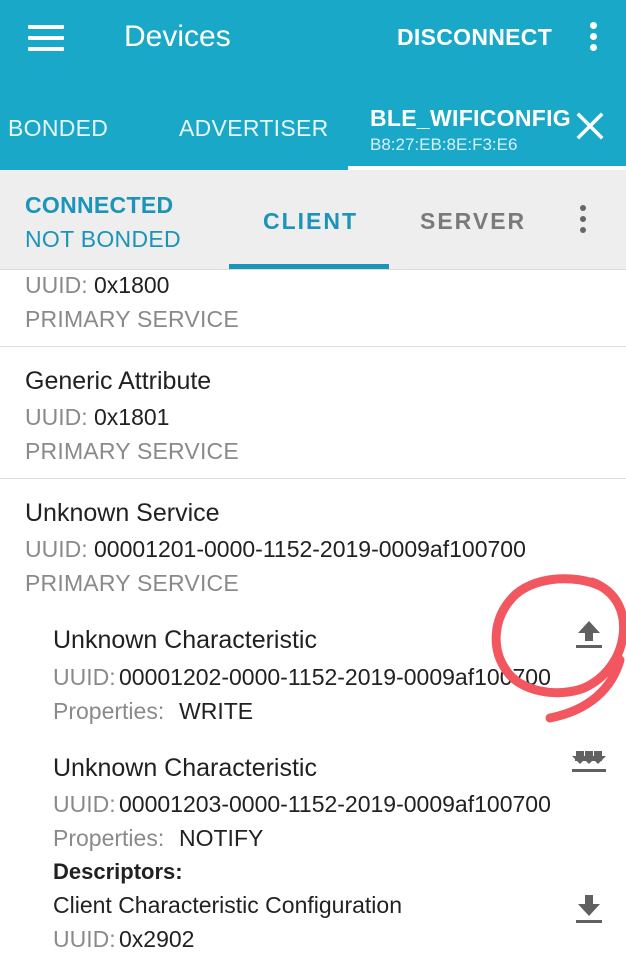 This screenshot has width=626, height=966. What do you see at coordinates (470, 118) in the screenshot?
I see `device-name: BLE_WIFICONFIG` at bounding box center [470, 118].